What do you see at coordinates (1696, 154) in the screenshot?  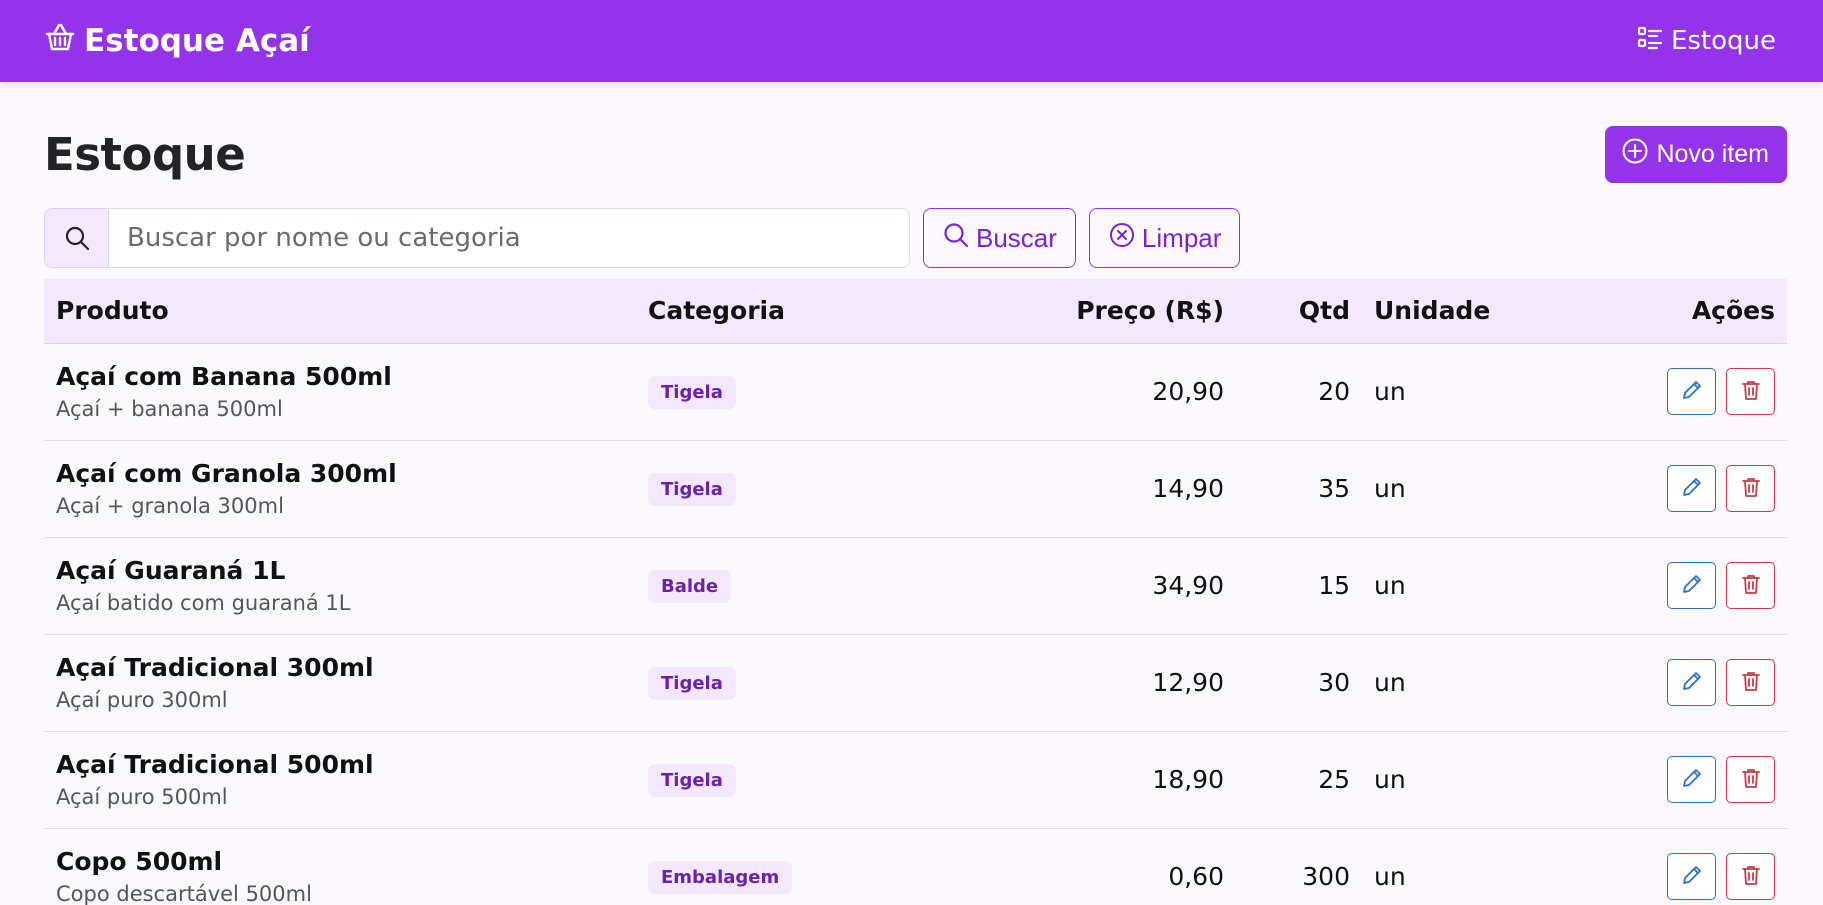 I see `new-item-button: Novo item` at bounding box center [1696, 154].